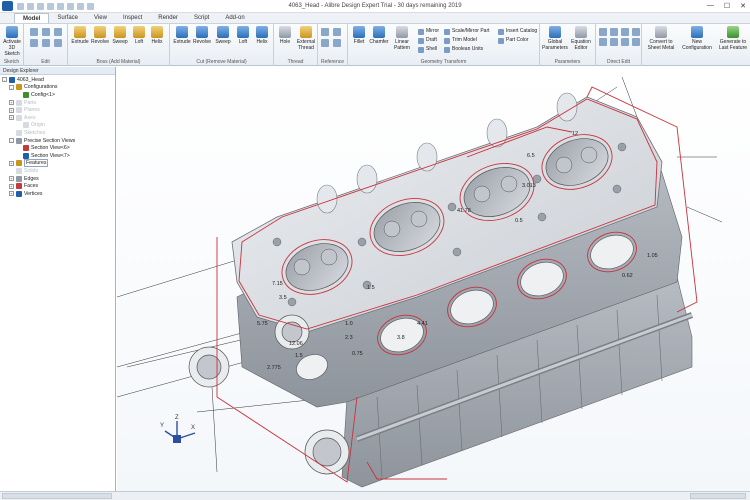 Image resolution: width=750 pixels, height=500 pixels. What do you see at coordinates (325, 43) in the screenshot?
I see `point-icon` at bounding box center [325, 43].